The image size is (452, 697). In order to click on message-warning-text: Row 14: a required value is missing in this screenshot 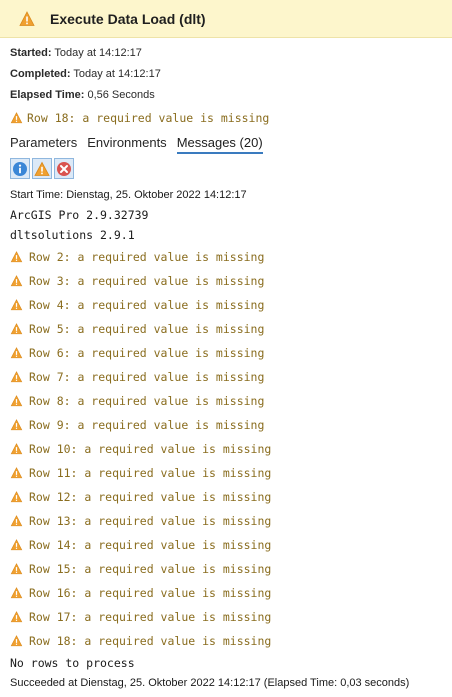, I will do `click(150, 545)`.